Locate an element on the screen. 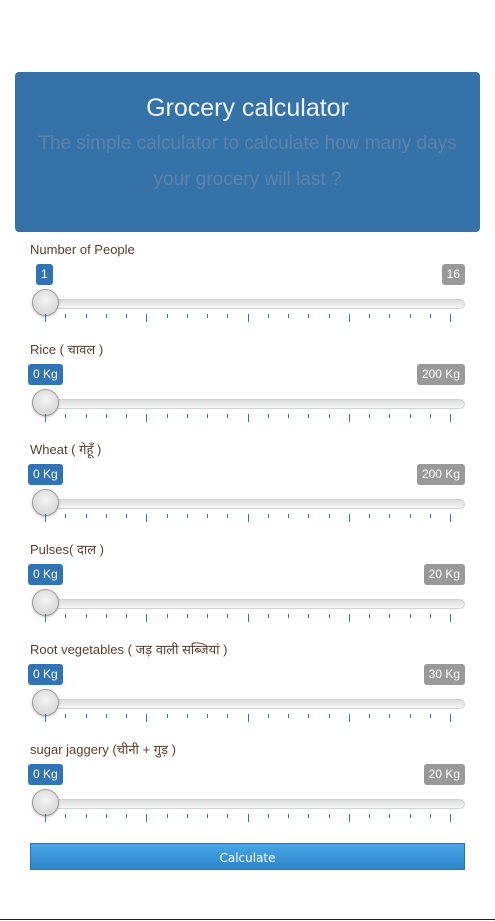  slider-max-badge: 16 is located at coordinates (453, 274).